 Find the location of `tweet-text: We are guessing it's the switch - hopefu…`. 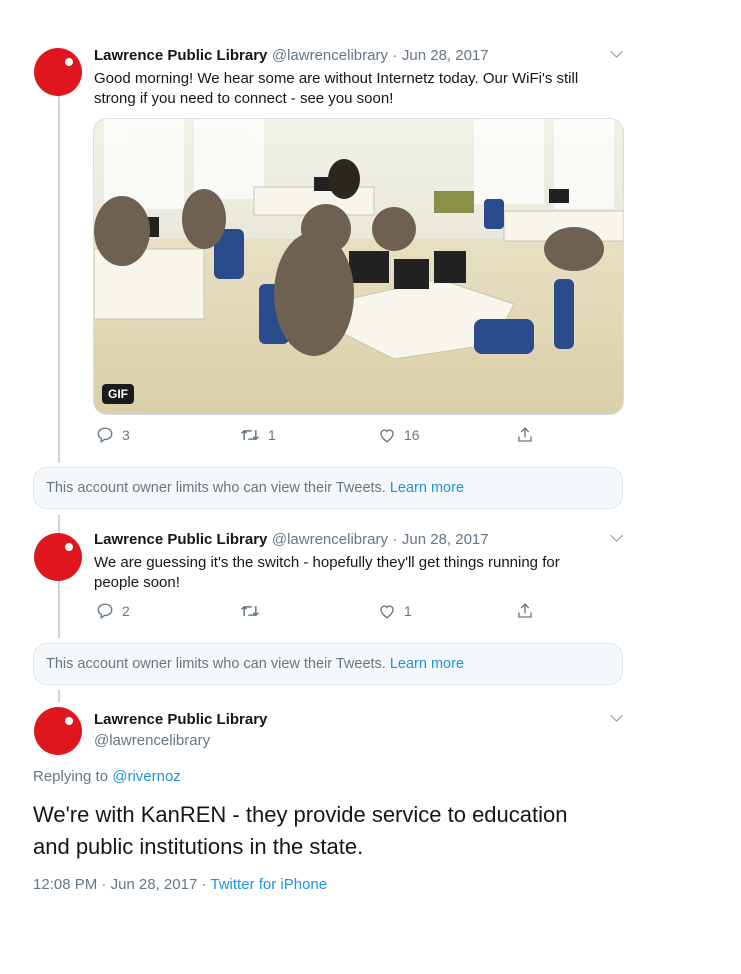

tweet-text: We are guessing it's the switch - hopefu… is located at coordinates (359, 573).